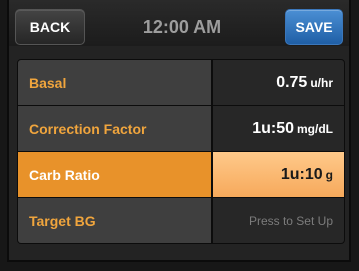 The width and height of the screenshot is (359, 271). I want to click on carb-ratio-unit: g, so click(329, 174).